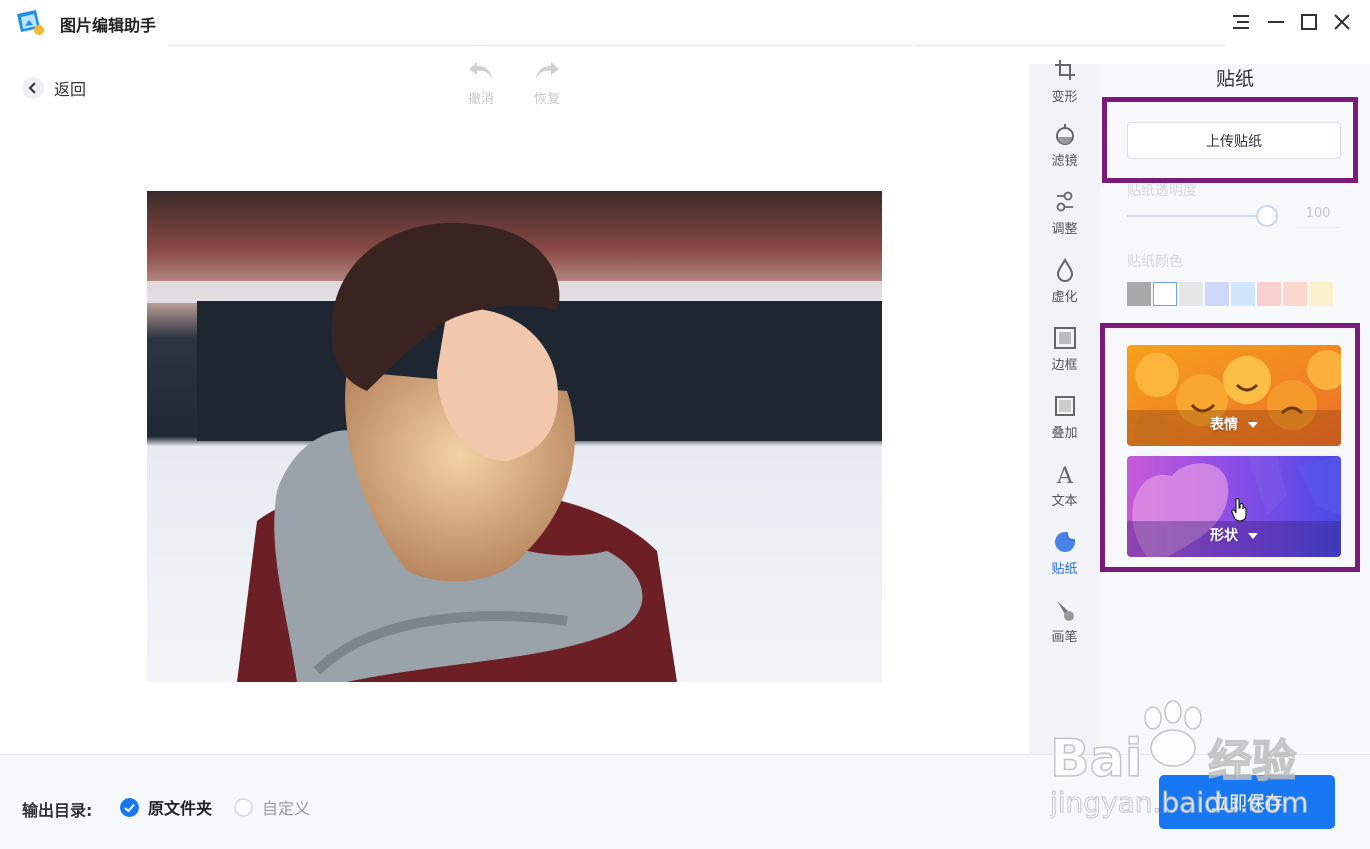 The height and width of the screenshot is (849, 1370). I want to click on radio-label: 自定义, so click(286, 808).